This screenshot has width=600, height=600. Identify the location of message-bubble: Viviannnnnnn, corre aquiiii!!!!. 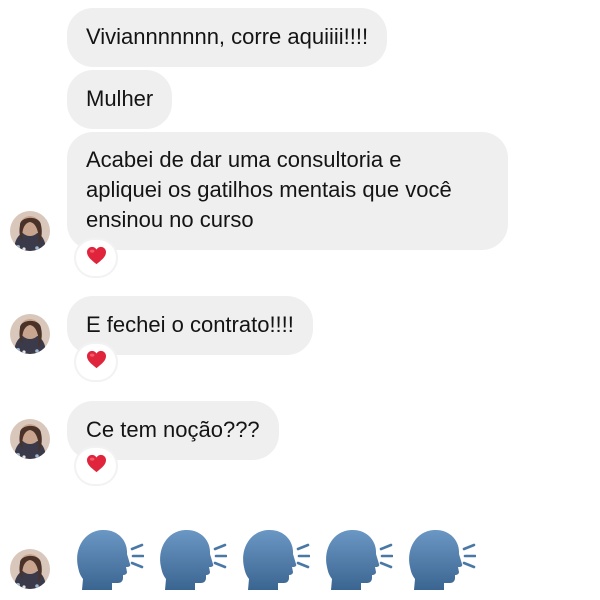
(227, 37).